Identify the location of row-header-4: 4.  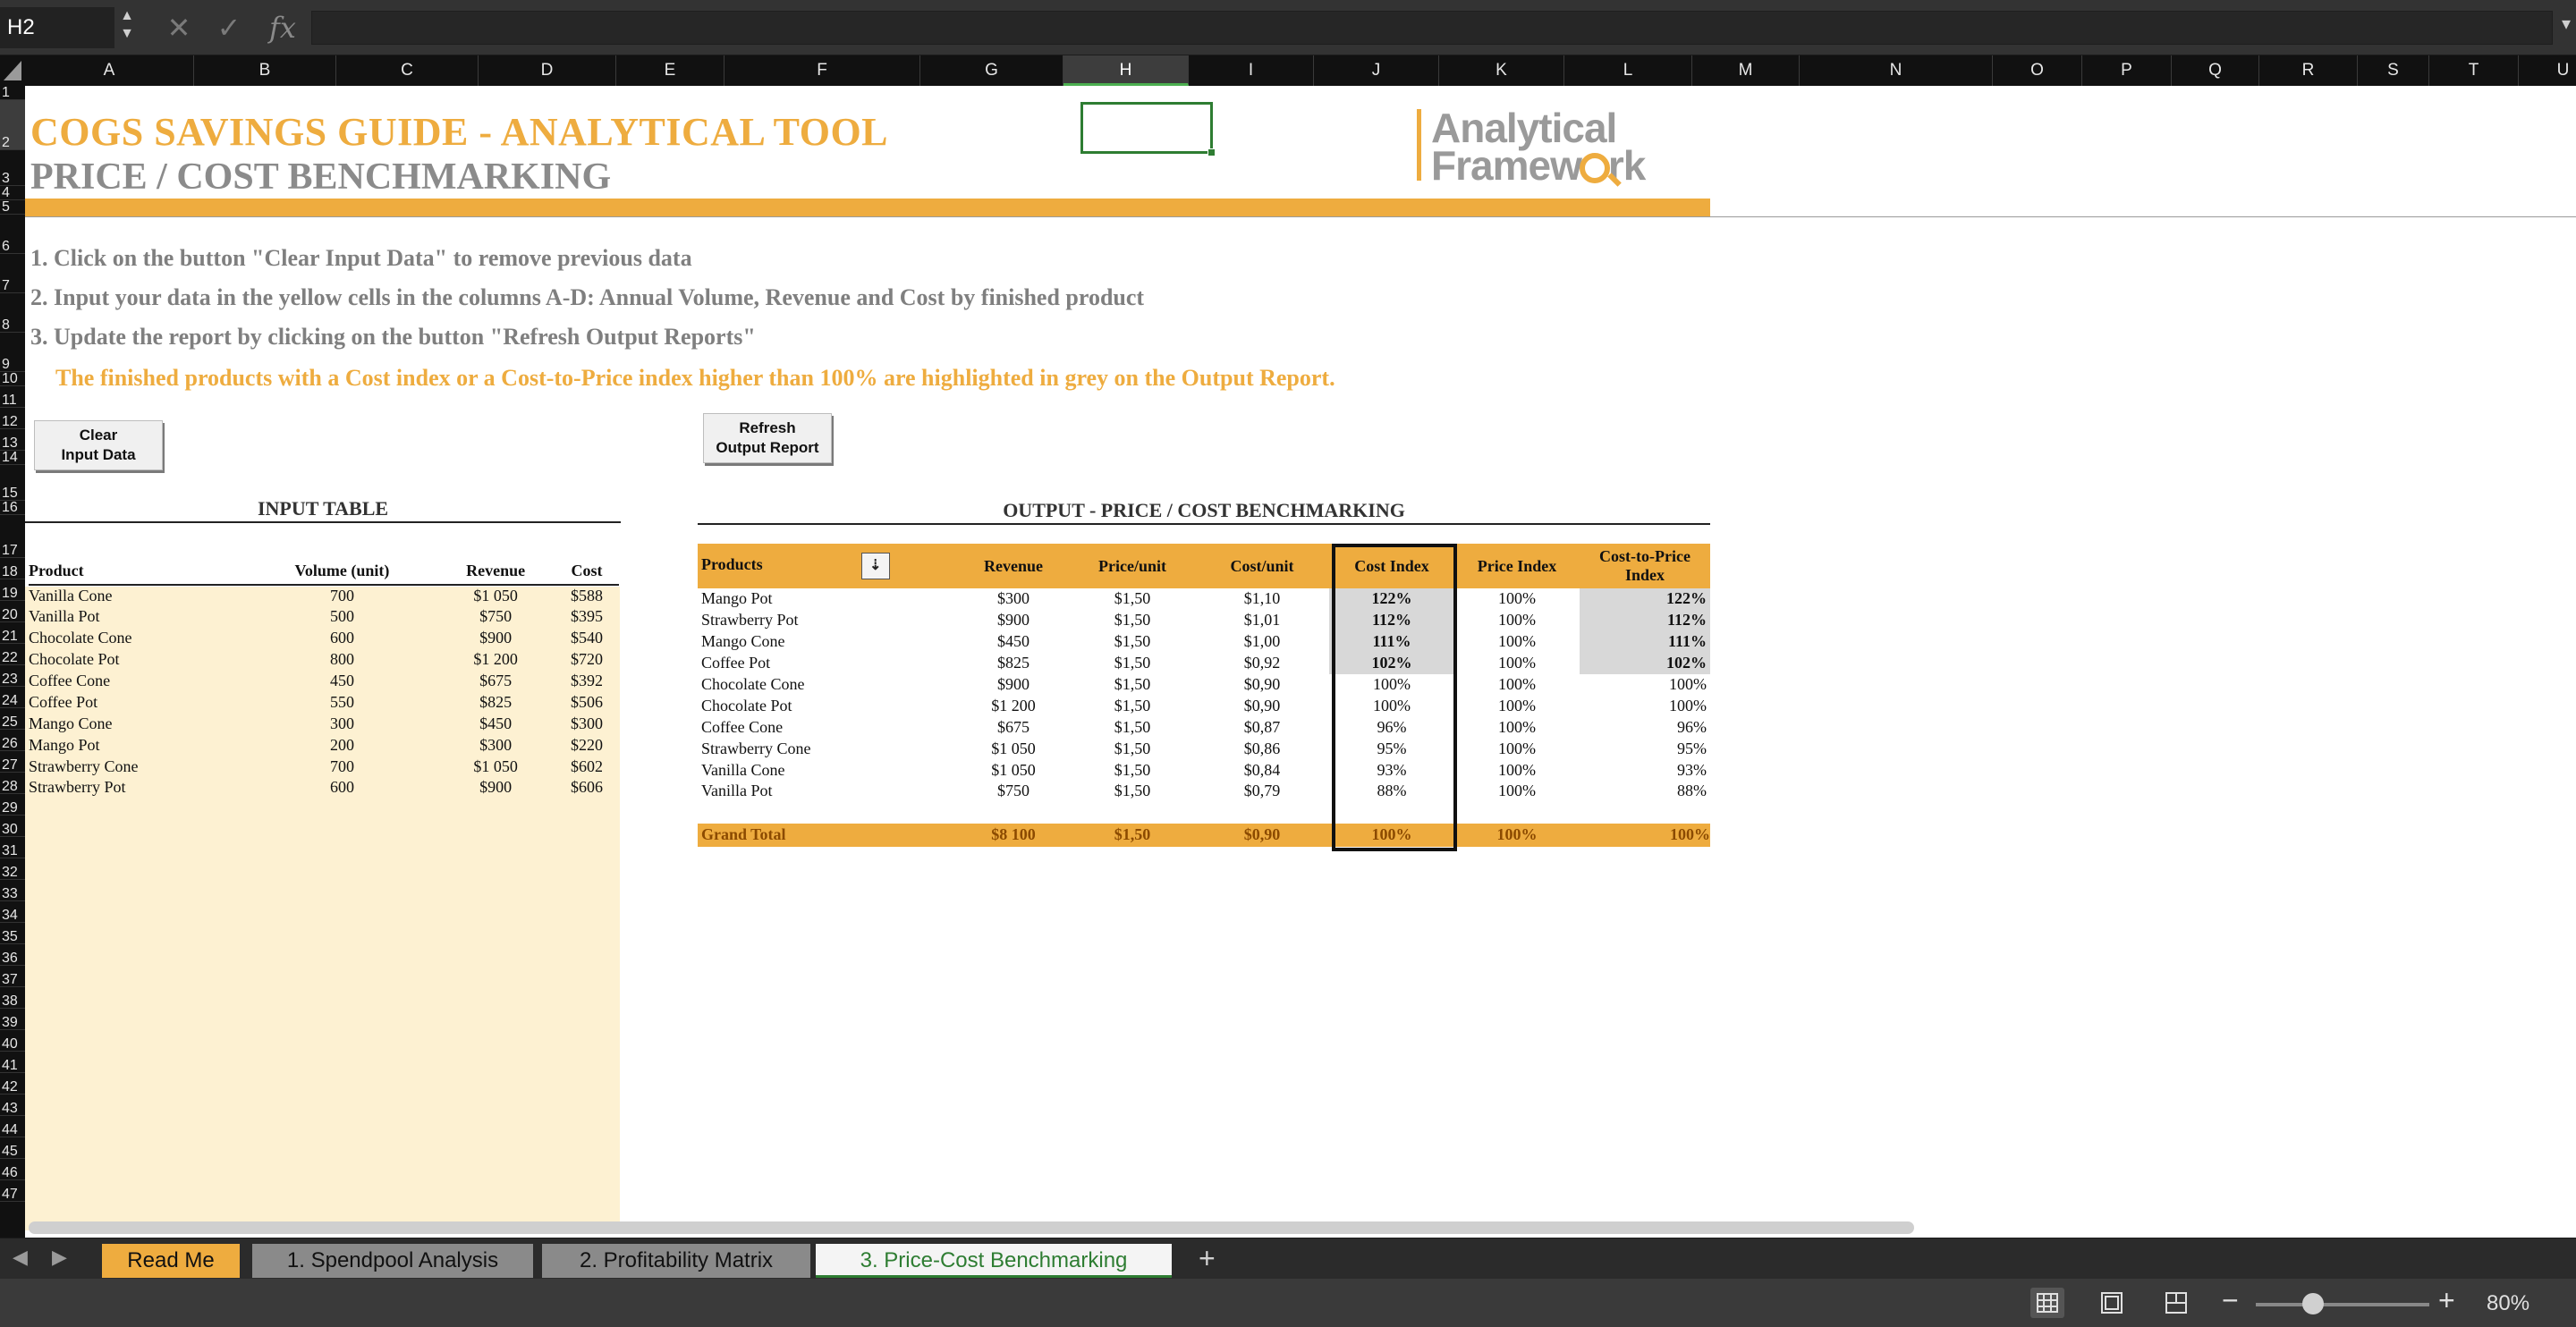
(12, 193).